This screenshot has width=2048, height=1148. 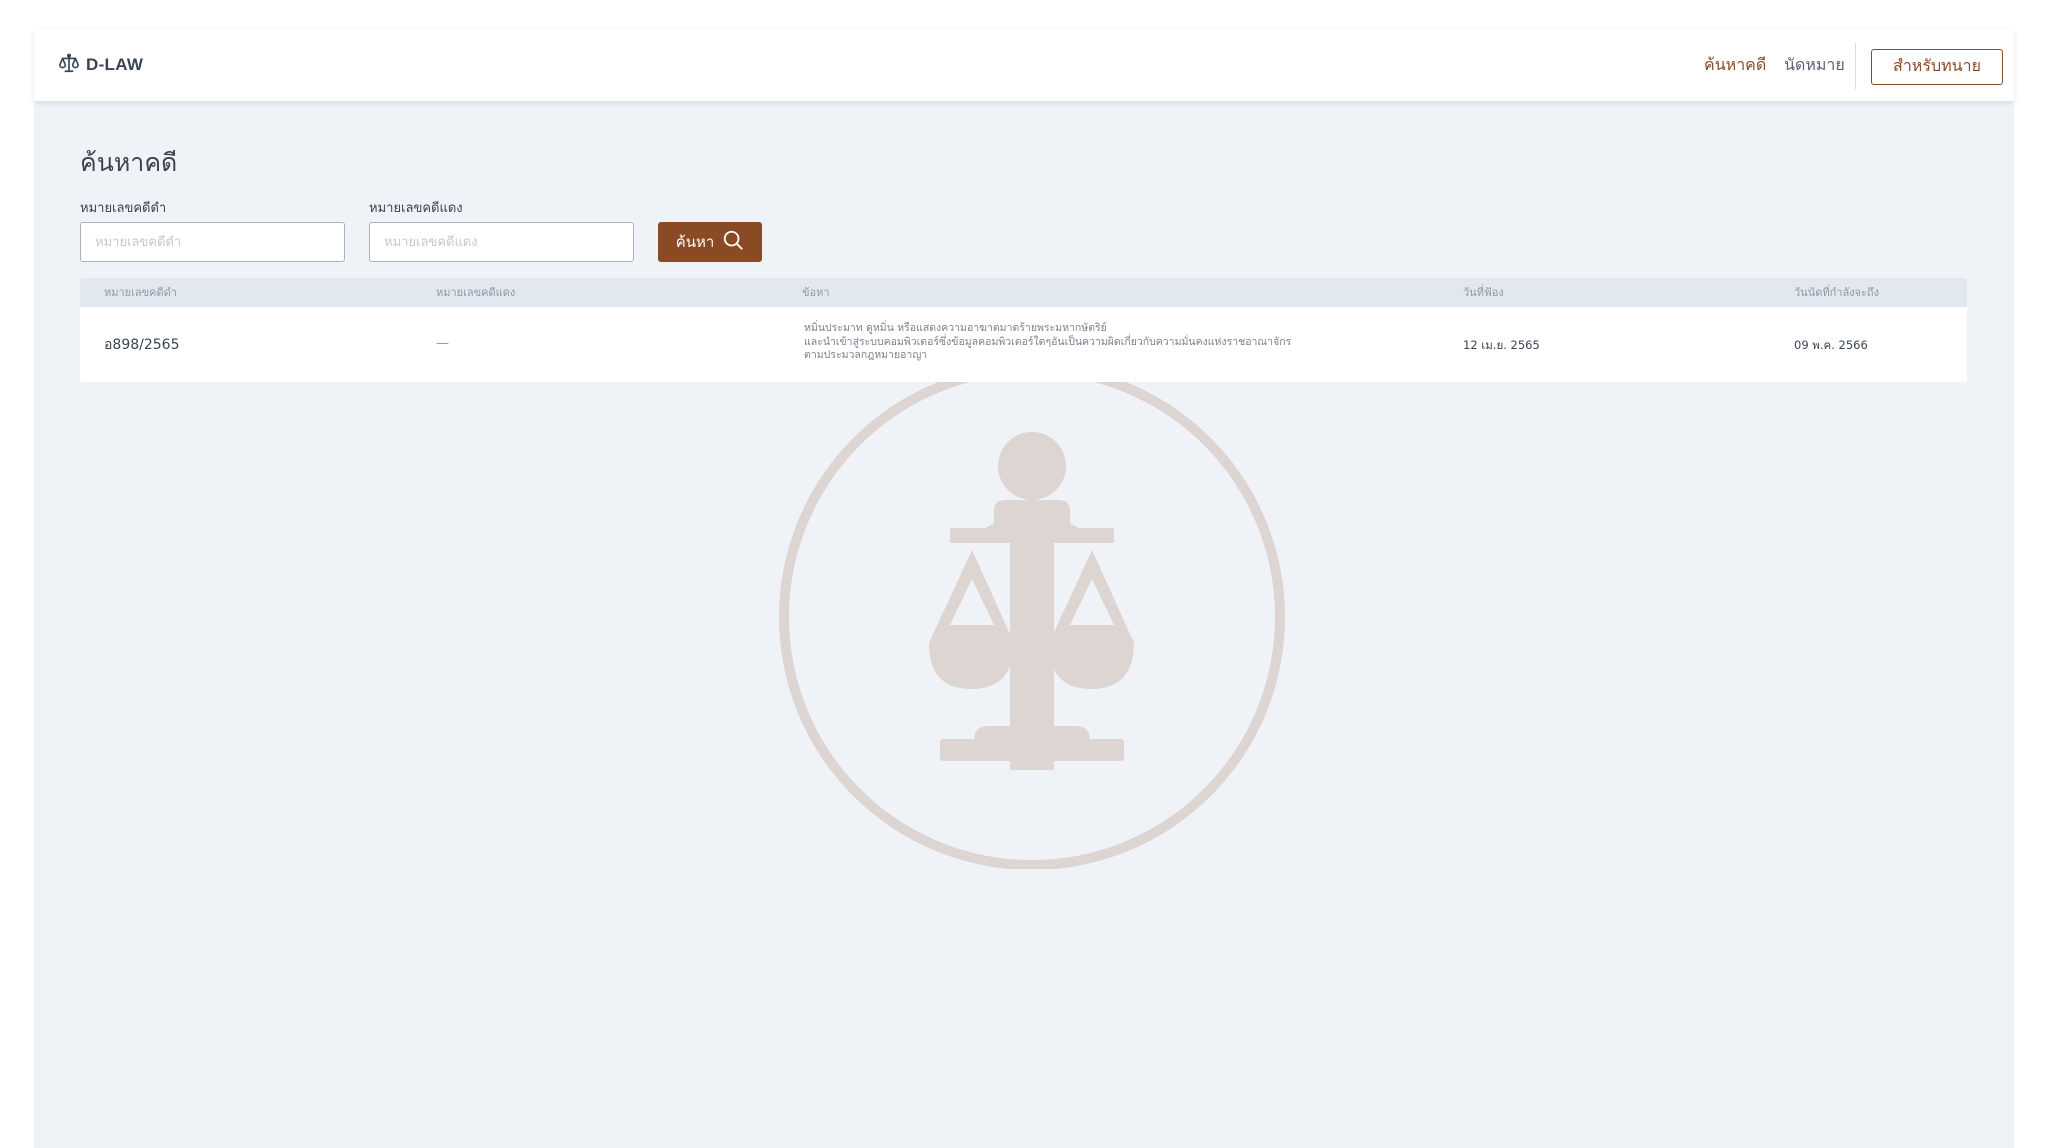 What do you see at coordinates (212, 242) in the screenshot?
I see `black-case-input` at bounding box center [212, 242].